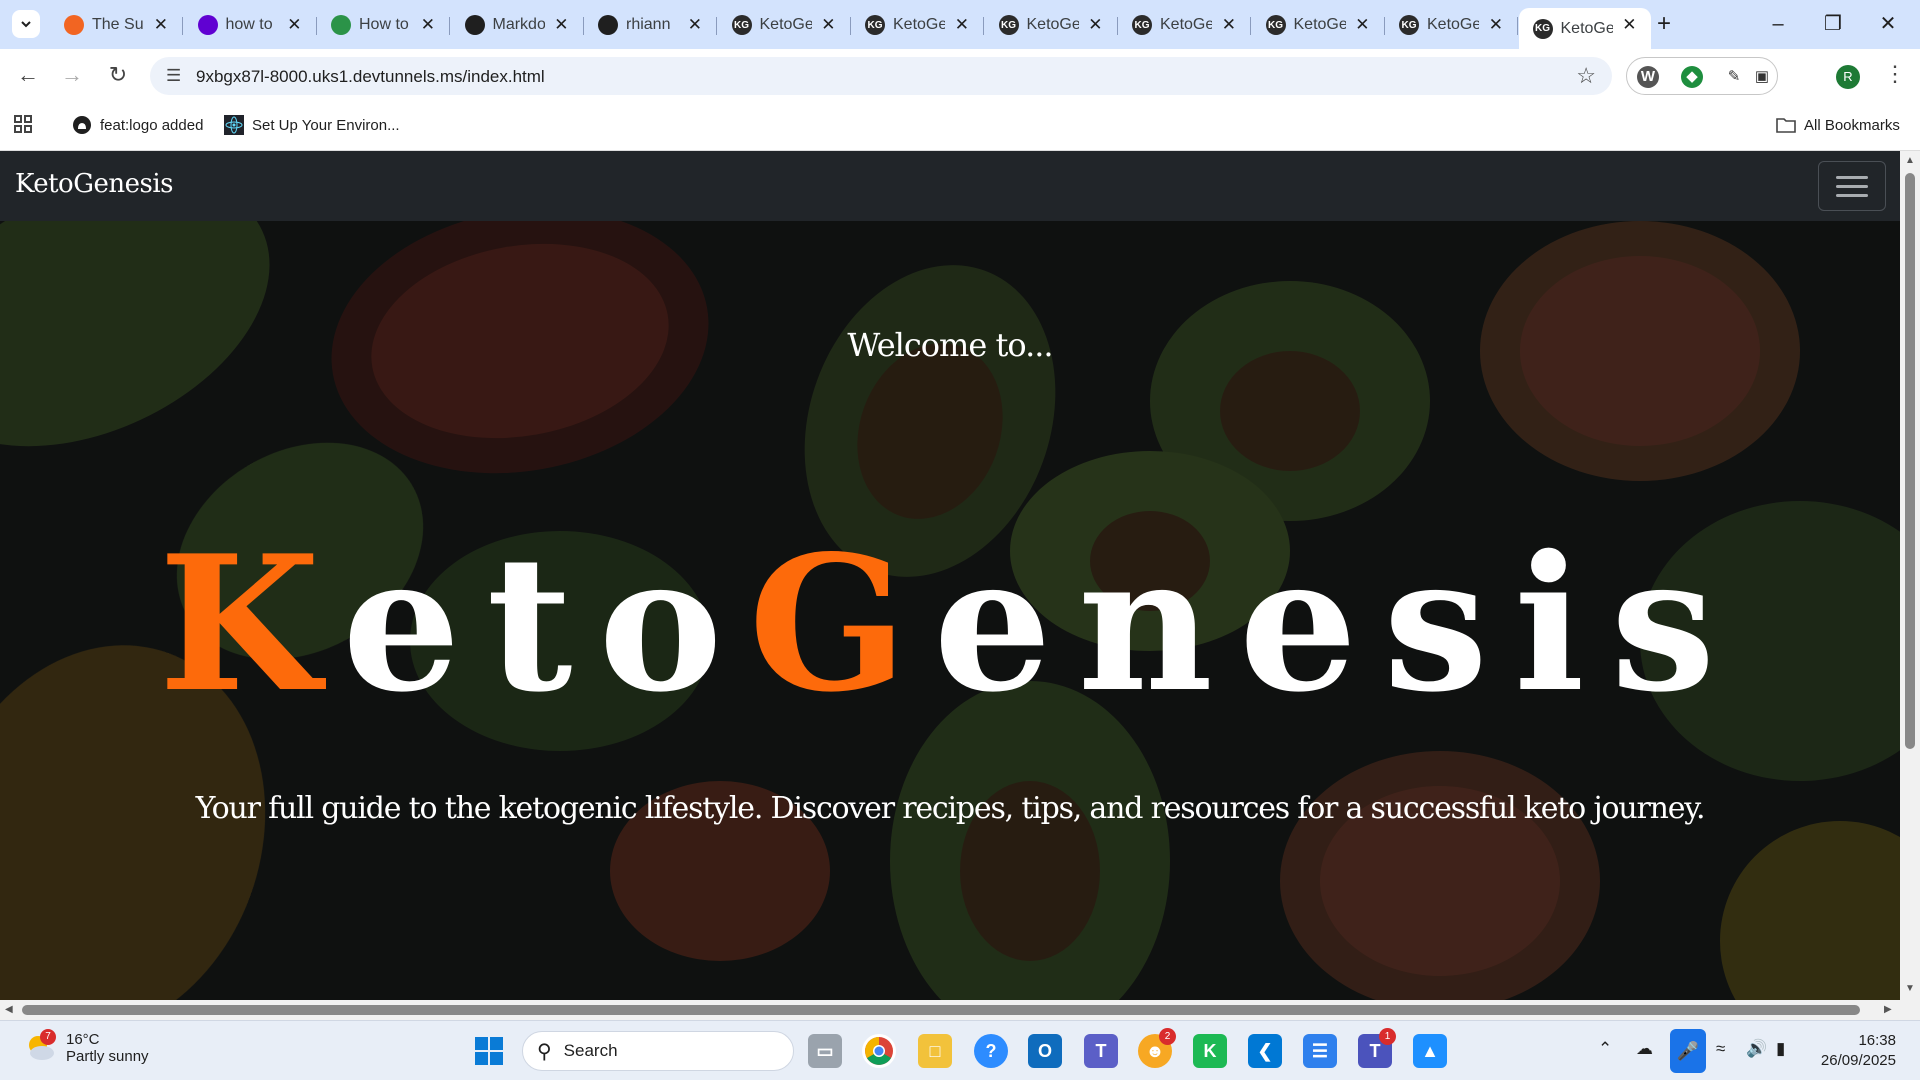 The height and width of the screenshot is (1080, 1920). What do you see at coordinates (1895, 74) in the screenshot?
I see `browser-menu-icon: ⋮` at bounding box center [1895, 74].